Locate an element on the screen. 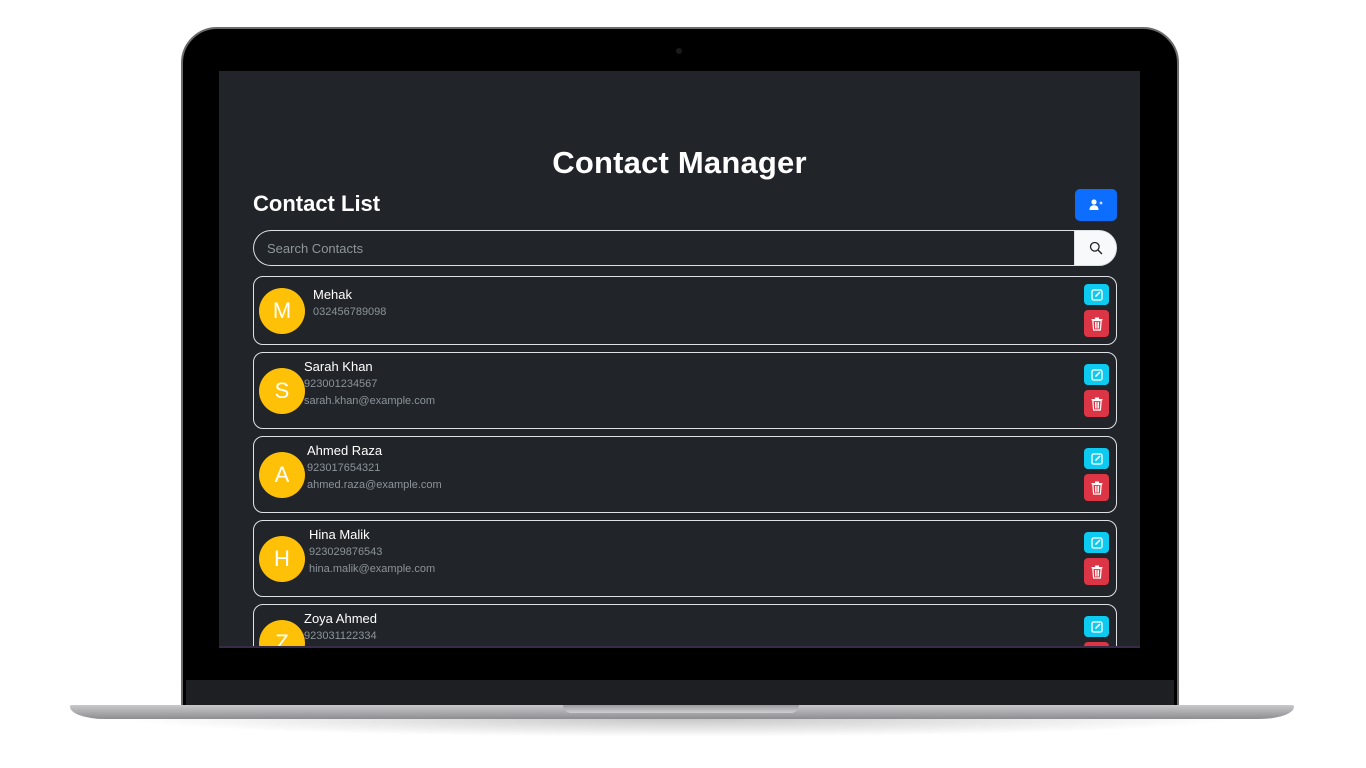  add-contact-button is located at coordinates (1096, 205).